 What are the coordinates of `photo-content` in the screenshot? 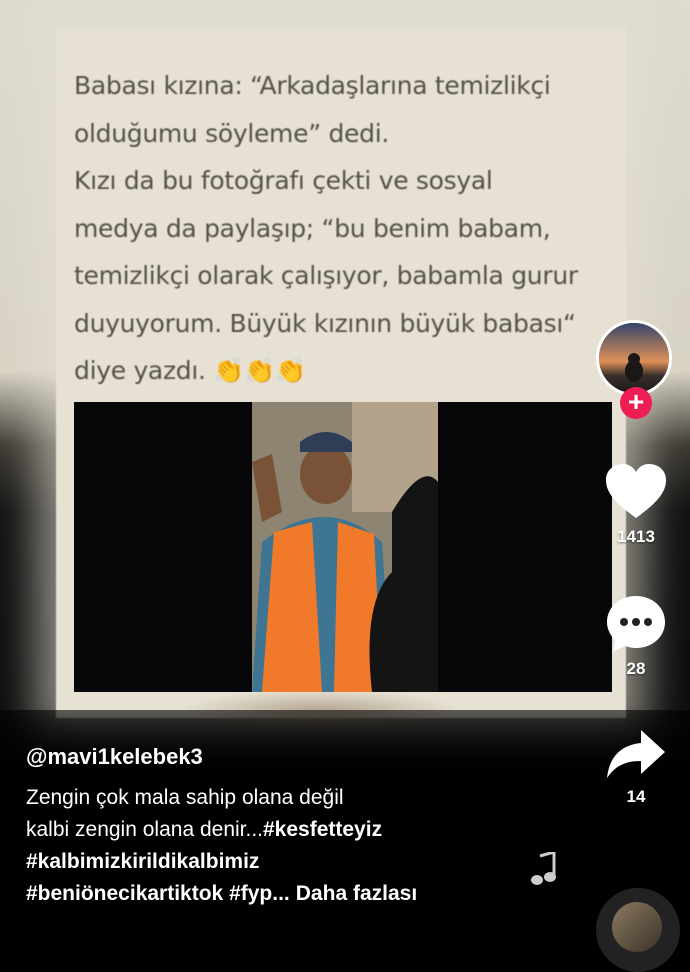 It's located at (345, 547).